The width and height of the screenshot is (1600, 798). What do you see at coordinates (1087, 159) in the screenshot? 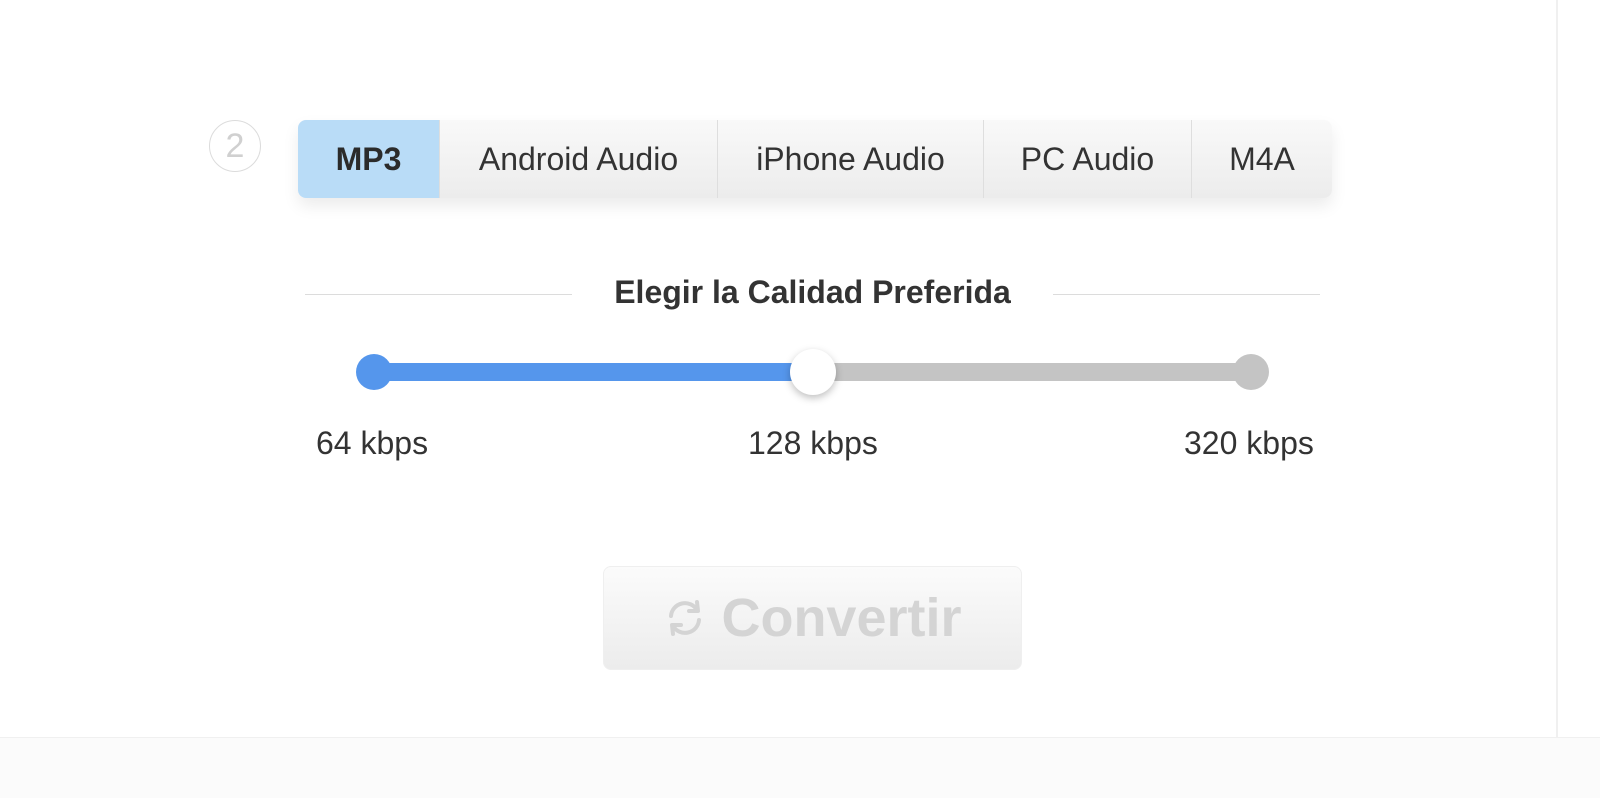
I see `tab-pc-audio: PC Audio` at bounding box center [1087, 159].